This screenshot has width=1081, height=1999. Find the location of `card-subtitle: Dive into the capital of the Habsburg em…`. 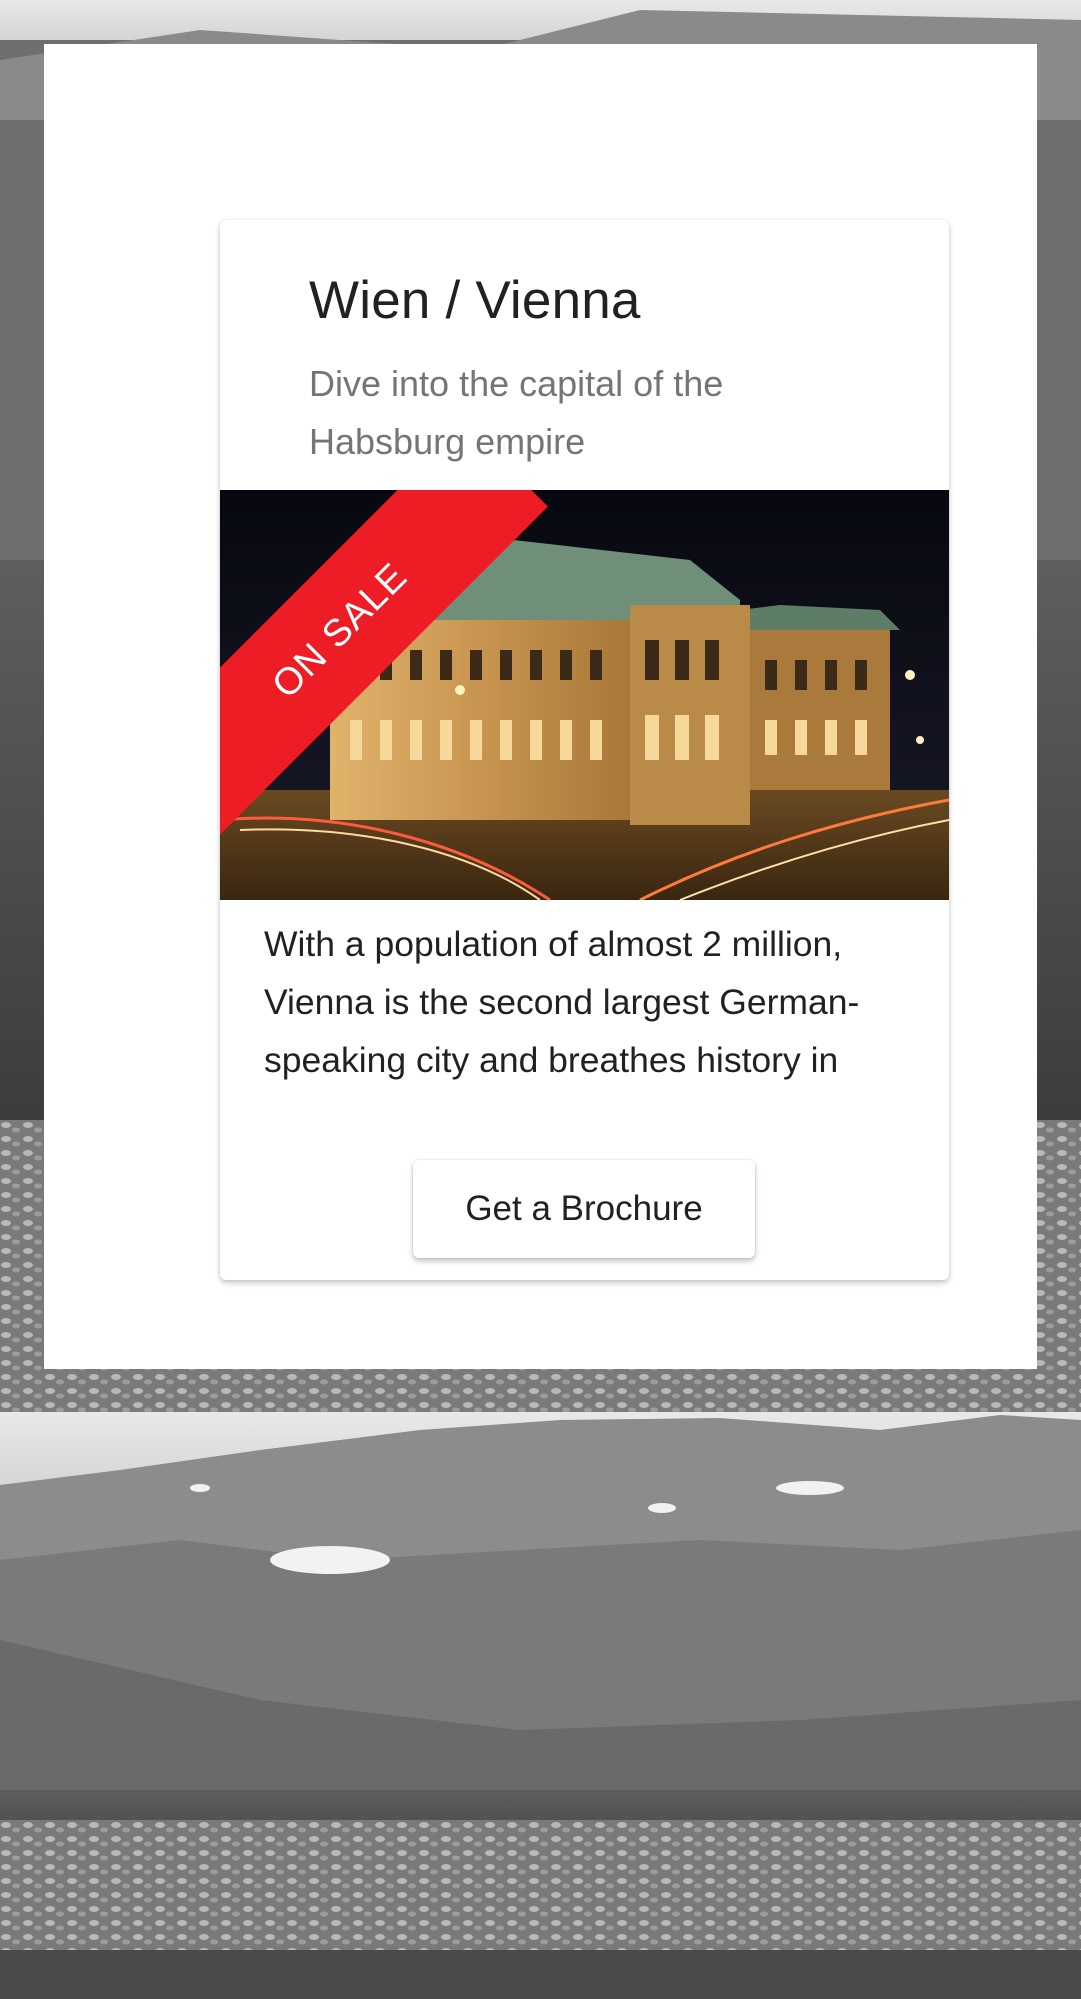

card-subtitle: Dive into the capital of the Habsburg em… is located at coordinates (516, 412).